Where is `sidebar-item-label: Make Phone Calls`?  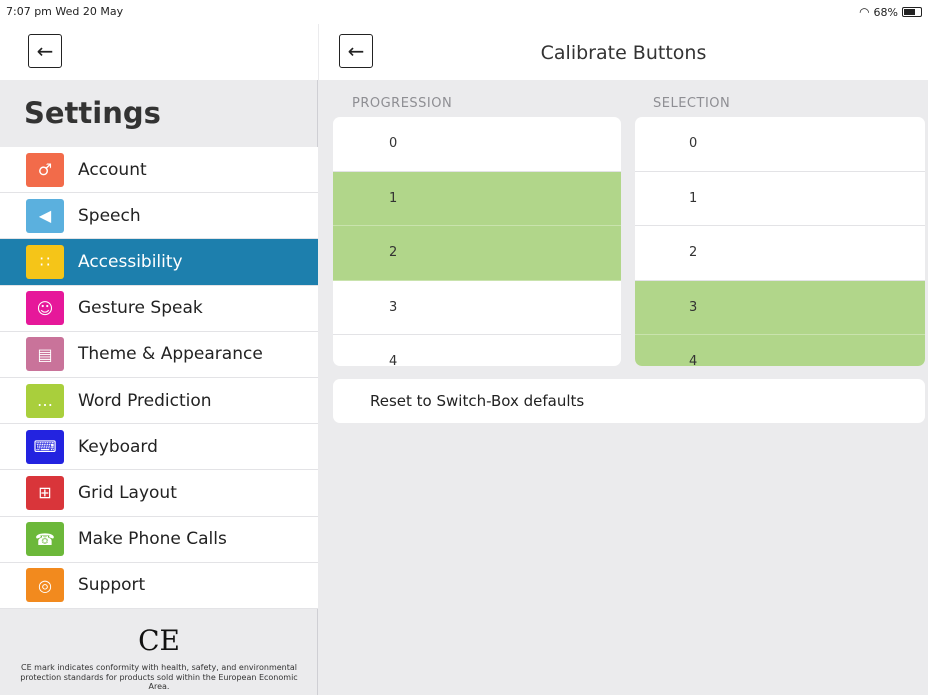
sidebar-item-label: Make Phone Calls is located at coordinates (152, 539).